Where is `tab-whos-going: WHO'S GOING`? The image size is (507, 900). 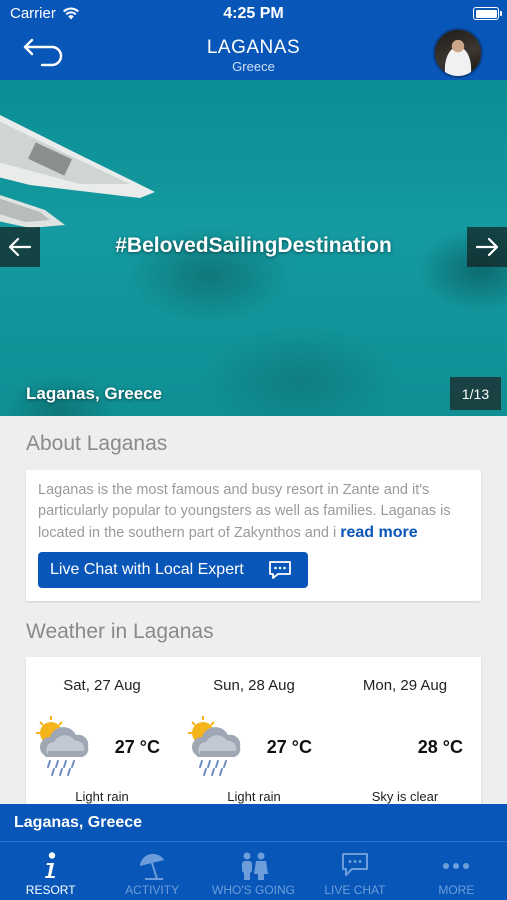
tab-whos-going: WHO'S GOING is located at coordinates (253, 871).